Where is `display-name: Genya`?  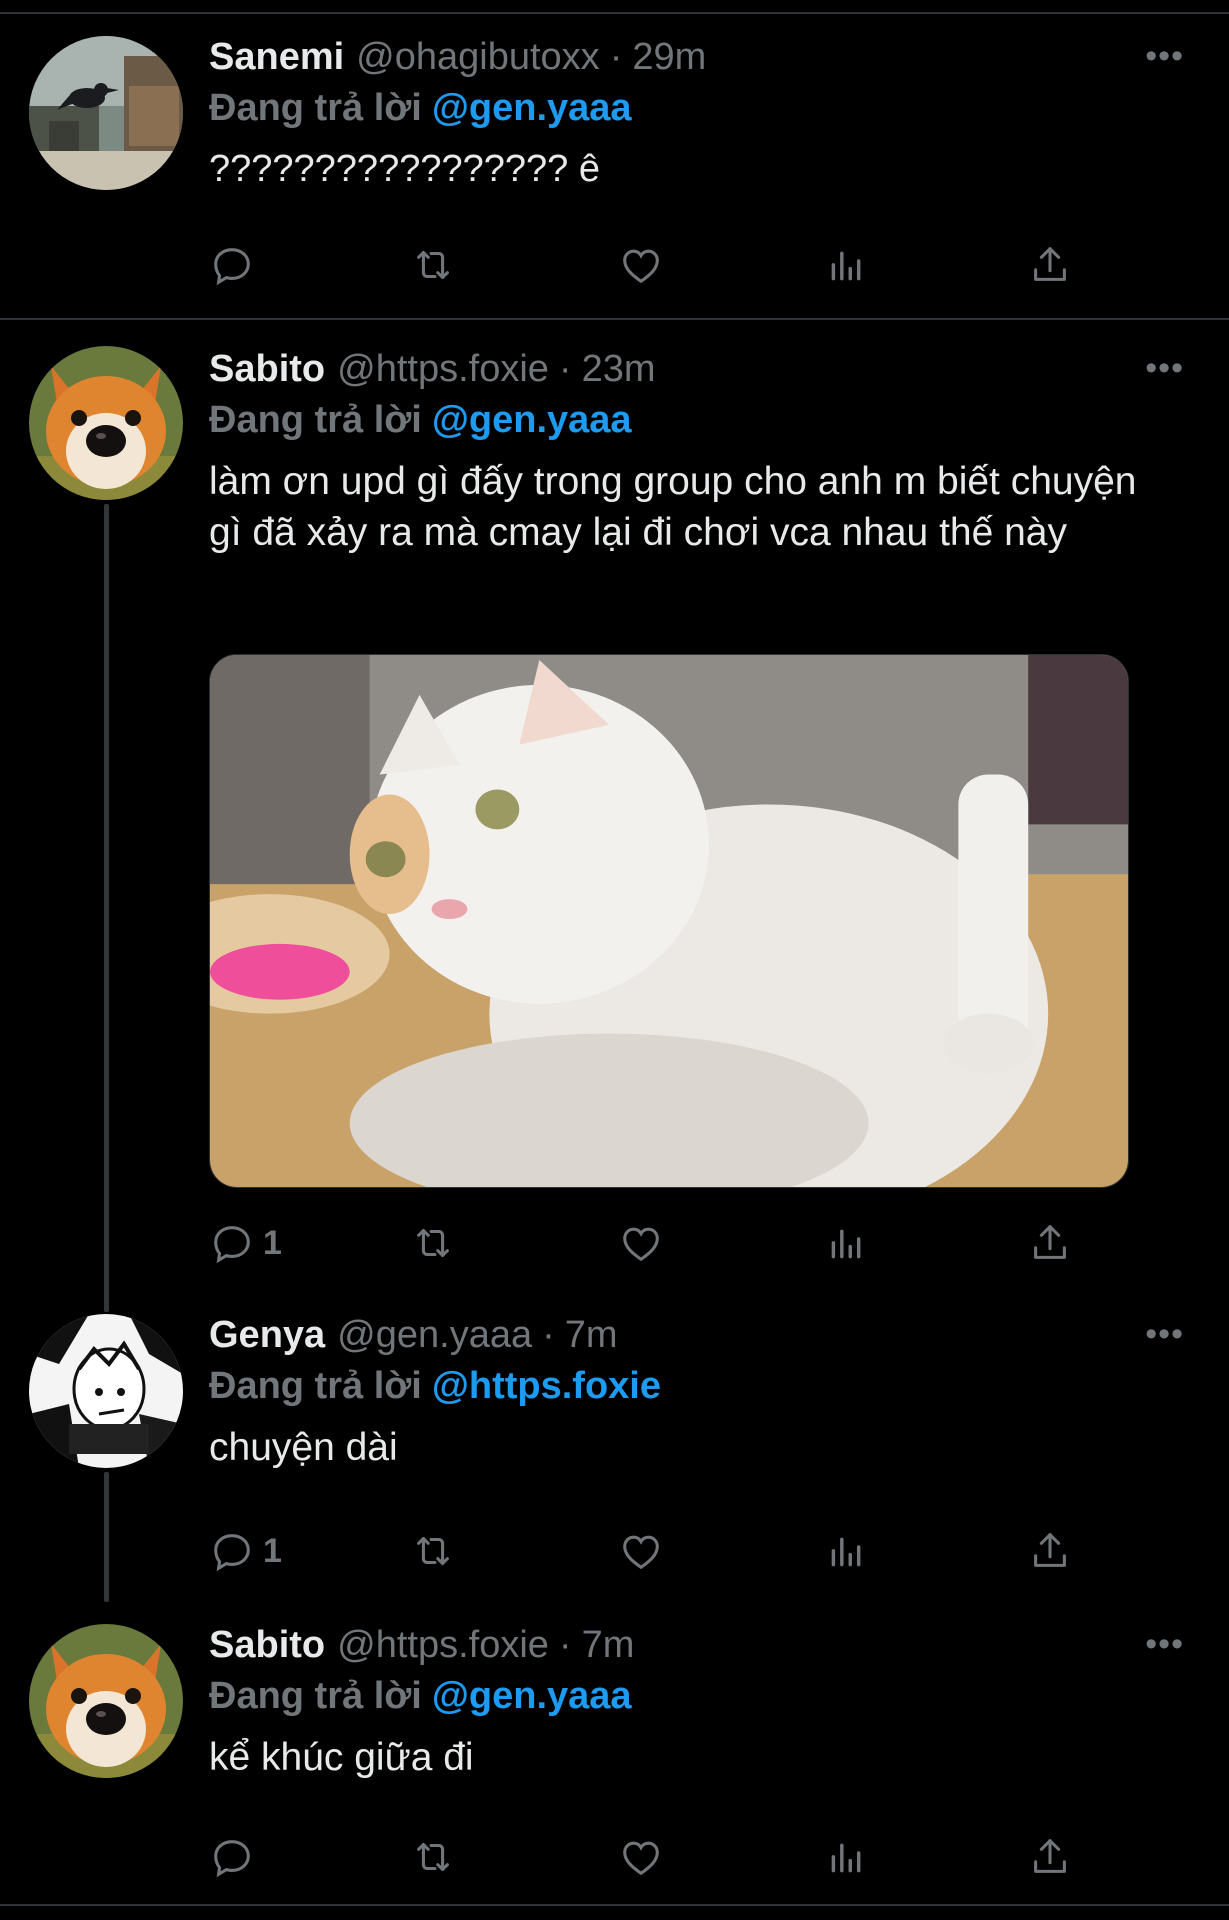
display-name: Genya is located at coordinates (267, 1335).